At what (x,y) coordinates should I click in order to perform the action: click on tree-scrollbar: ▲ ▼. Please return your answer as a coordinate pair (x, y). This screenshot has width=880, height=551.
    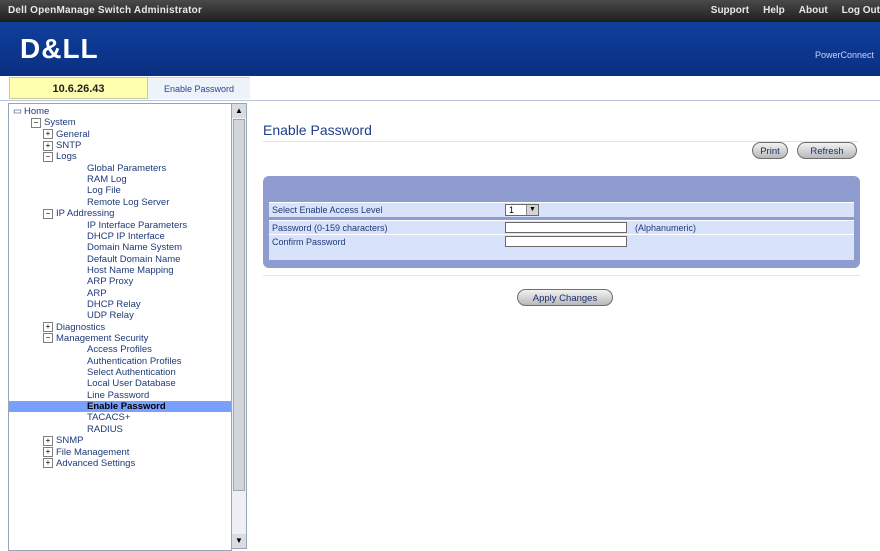
    Looking at the image, I should click on (239, 326).